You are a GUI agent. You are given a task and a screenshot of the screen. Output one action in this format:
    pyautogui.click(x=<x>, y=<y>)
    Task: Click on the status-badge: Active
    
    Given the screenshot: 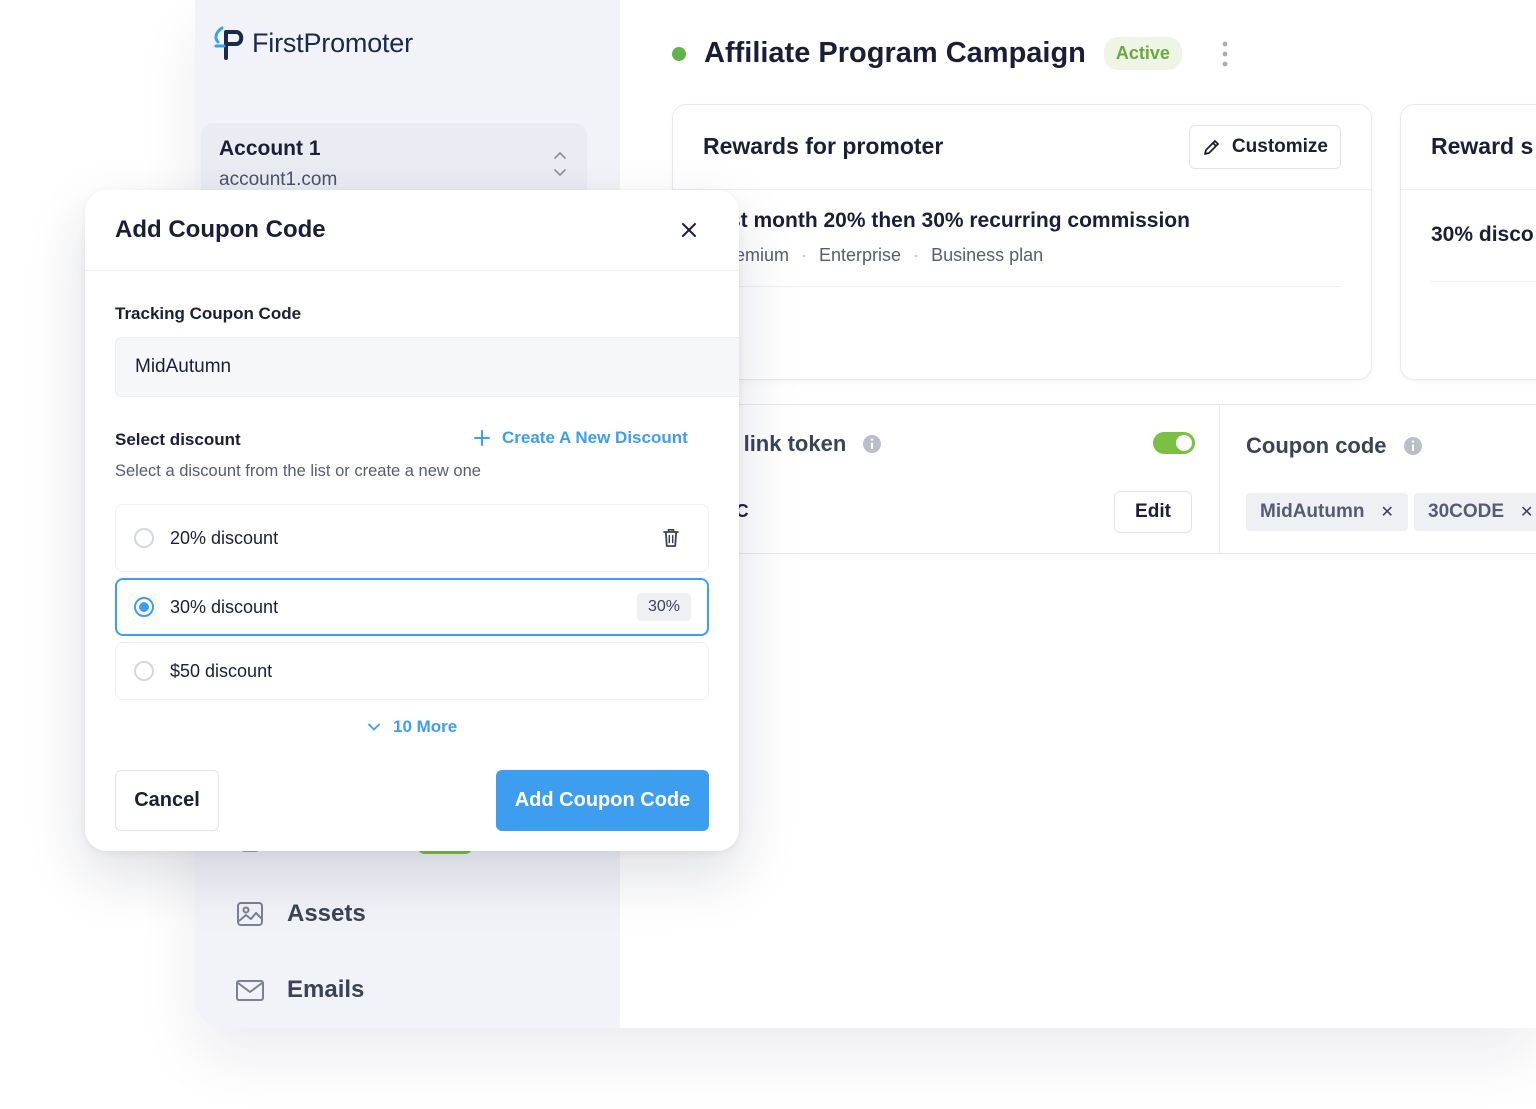 What is the action you would take?
    pyautogui.click(x=1142, y=53)
    